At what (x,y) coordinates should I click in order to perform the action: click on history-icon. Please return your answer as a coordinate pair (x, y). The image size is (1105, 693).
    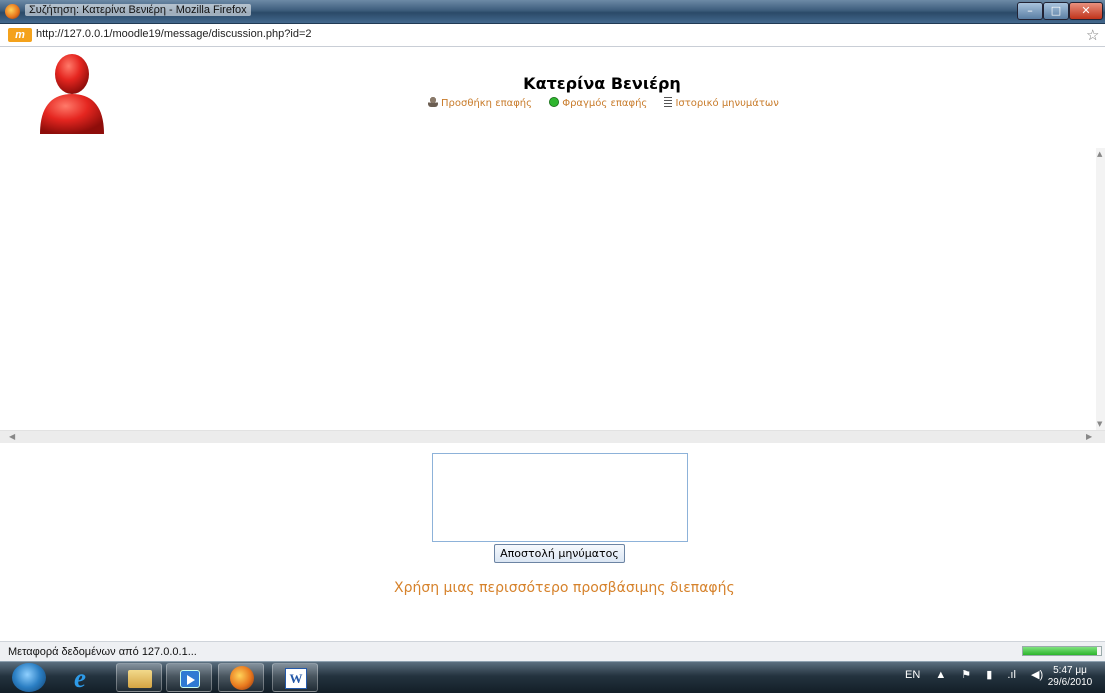
    Looking at the image, I should click on (668, 102).